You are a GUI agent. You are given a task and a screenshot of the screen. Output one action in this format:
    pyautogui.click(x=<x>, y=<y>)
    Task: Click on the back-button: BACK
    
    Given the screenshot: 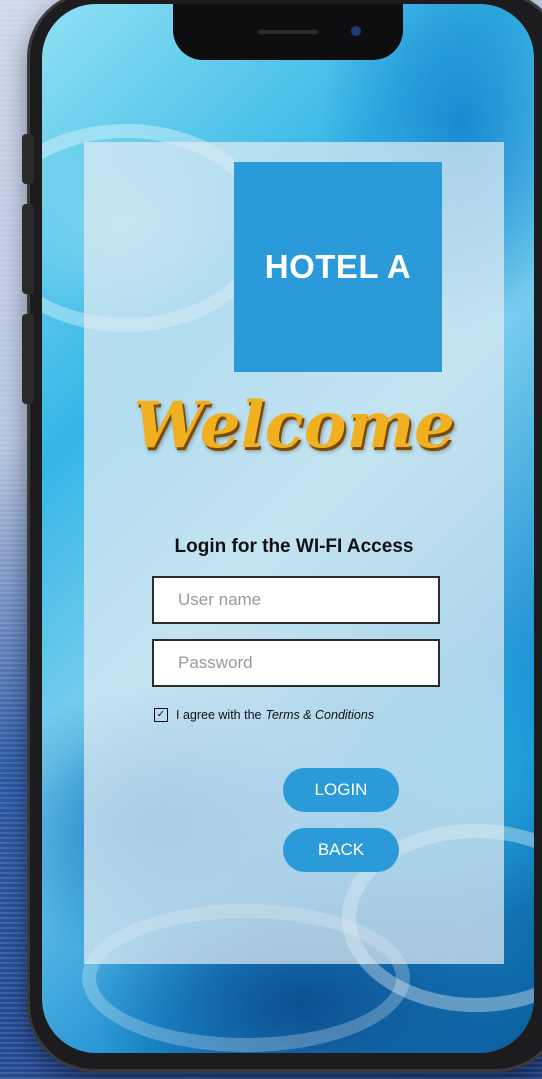 What is the action you would take?
    pyautogui.click(x=341, y=850)
    